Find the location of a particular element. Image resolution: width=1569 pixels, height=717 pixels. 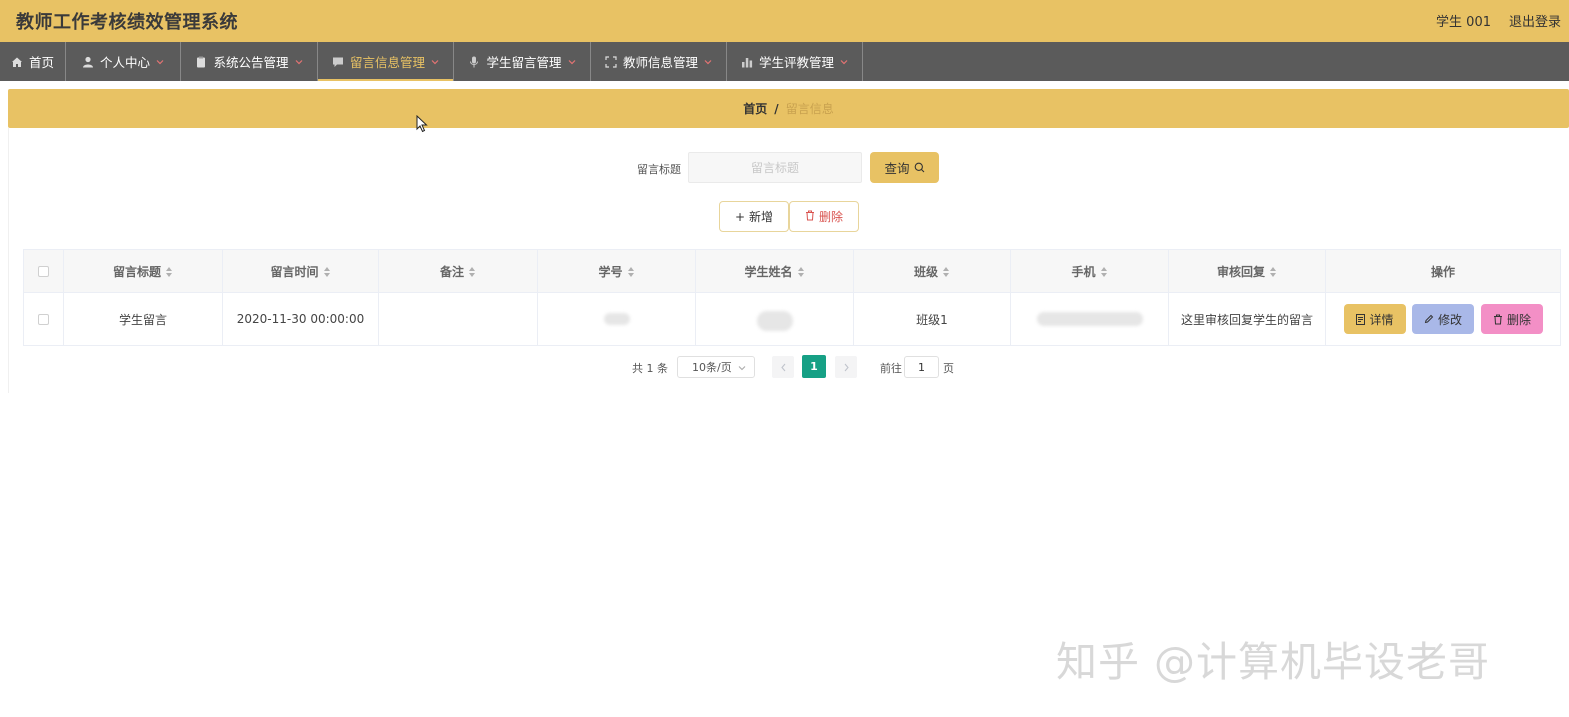

header-select-all is located at coordinates (44, 271).